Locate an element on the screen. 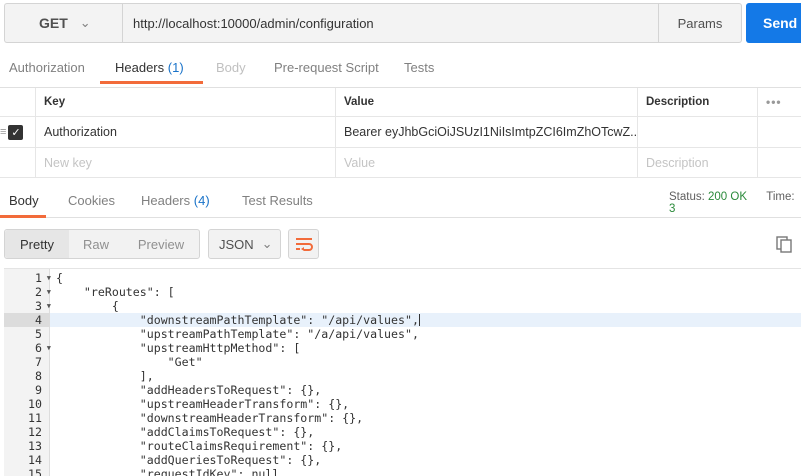 The width and height of the screenshot is (801, 476). copy-icon is located at coordinates (784, 244).